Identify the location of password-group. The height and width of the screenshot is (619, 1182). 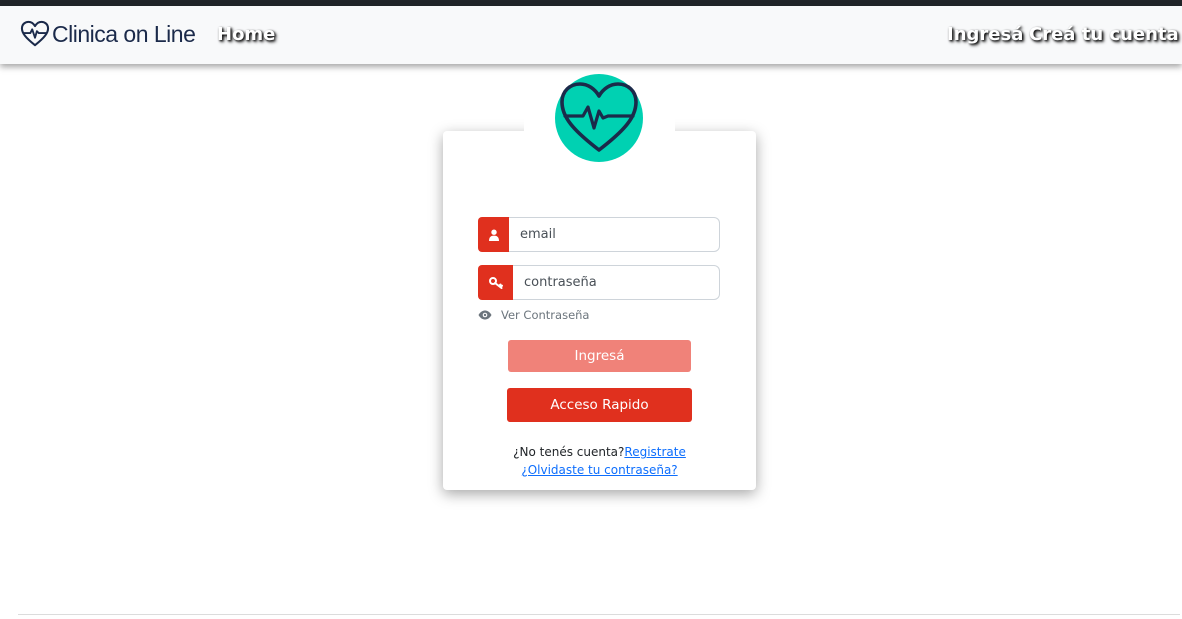
(599, 282).